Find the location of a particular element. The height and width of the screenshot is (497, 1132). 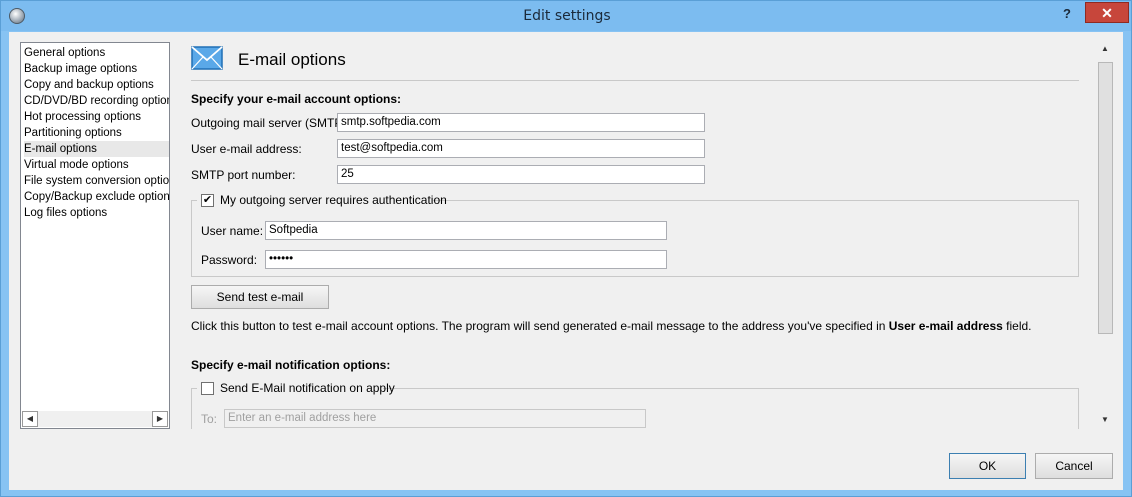

smtp-server-input: smtp.softpedia.com is located at coordinates (521, 122).